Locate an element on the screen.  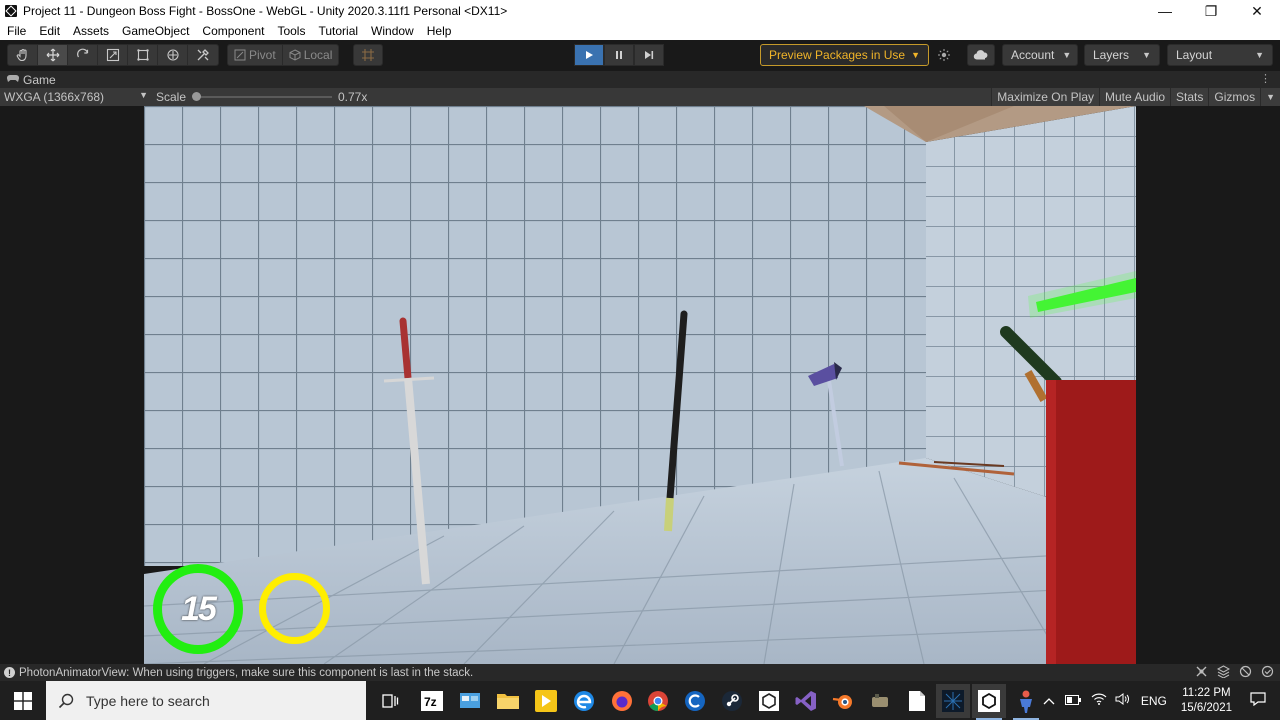
mute-audio-toggle: Mute Audio is located at coordinates (1135, 97).